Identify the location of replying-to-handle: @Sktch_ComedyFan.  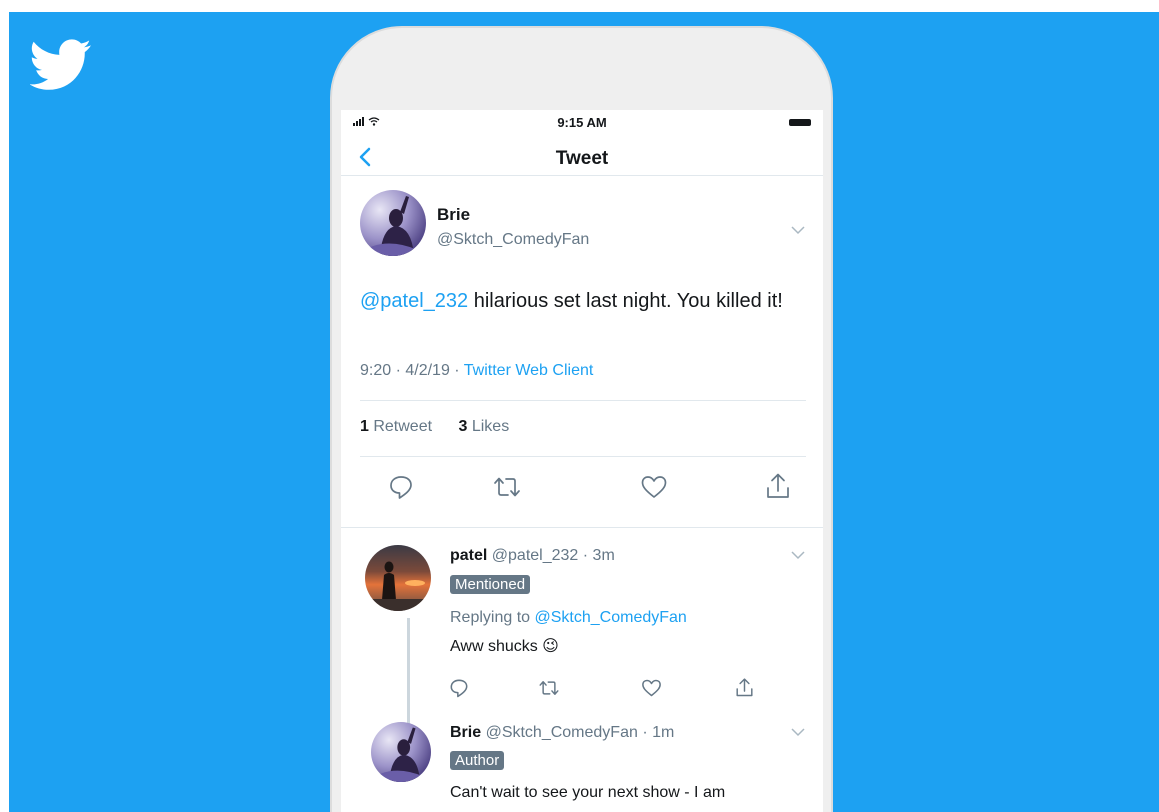
(611, 617).